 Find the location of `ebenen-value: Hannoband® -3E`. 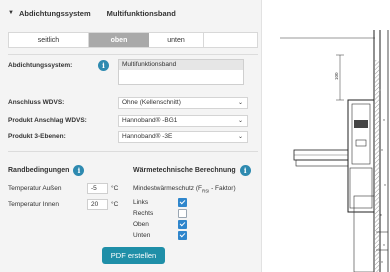

ebenen-value: Hannoband® -3E is located at coordinates (147, 136).